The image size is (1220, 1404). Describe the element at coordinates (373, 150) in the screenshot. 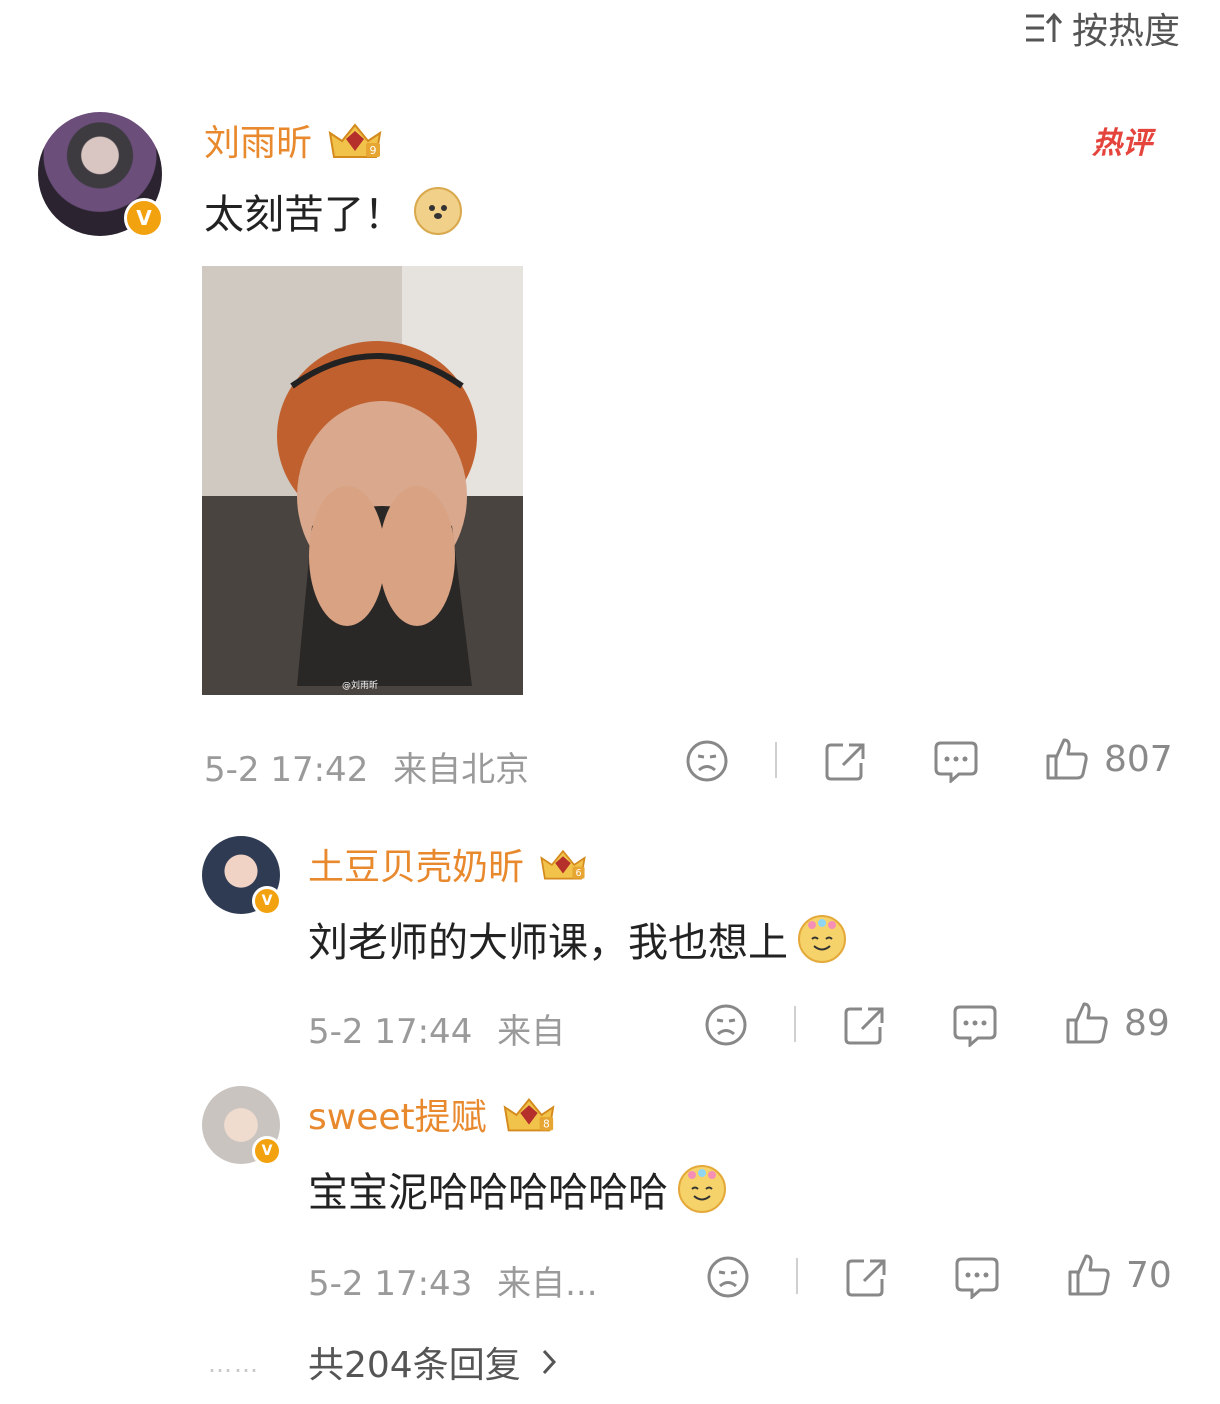

I see `crown-level-number: 9` at that location.